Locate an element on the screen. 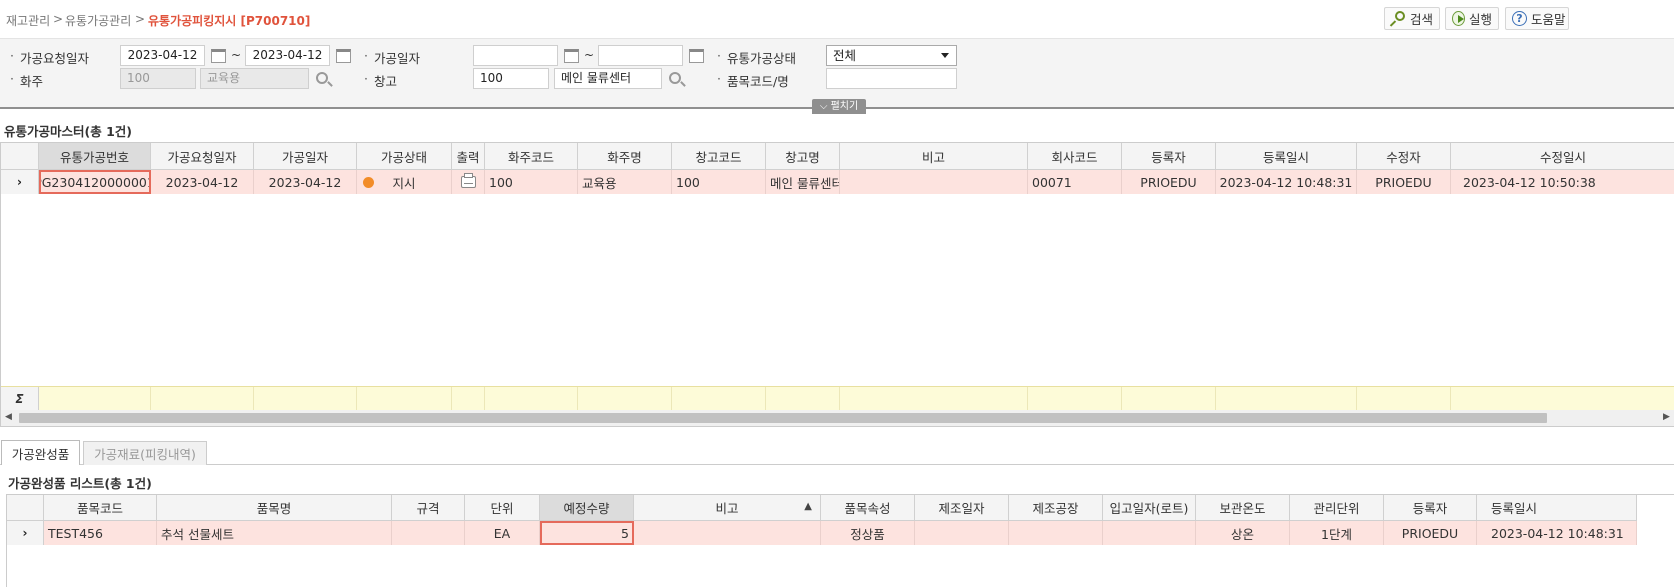  search-button: 검색 is located at coordinates (1412, 18).